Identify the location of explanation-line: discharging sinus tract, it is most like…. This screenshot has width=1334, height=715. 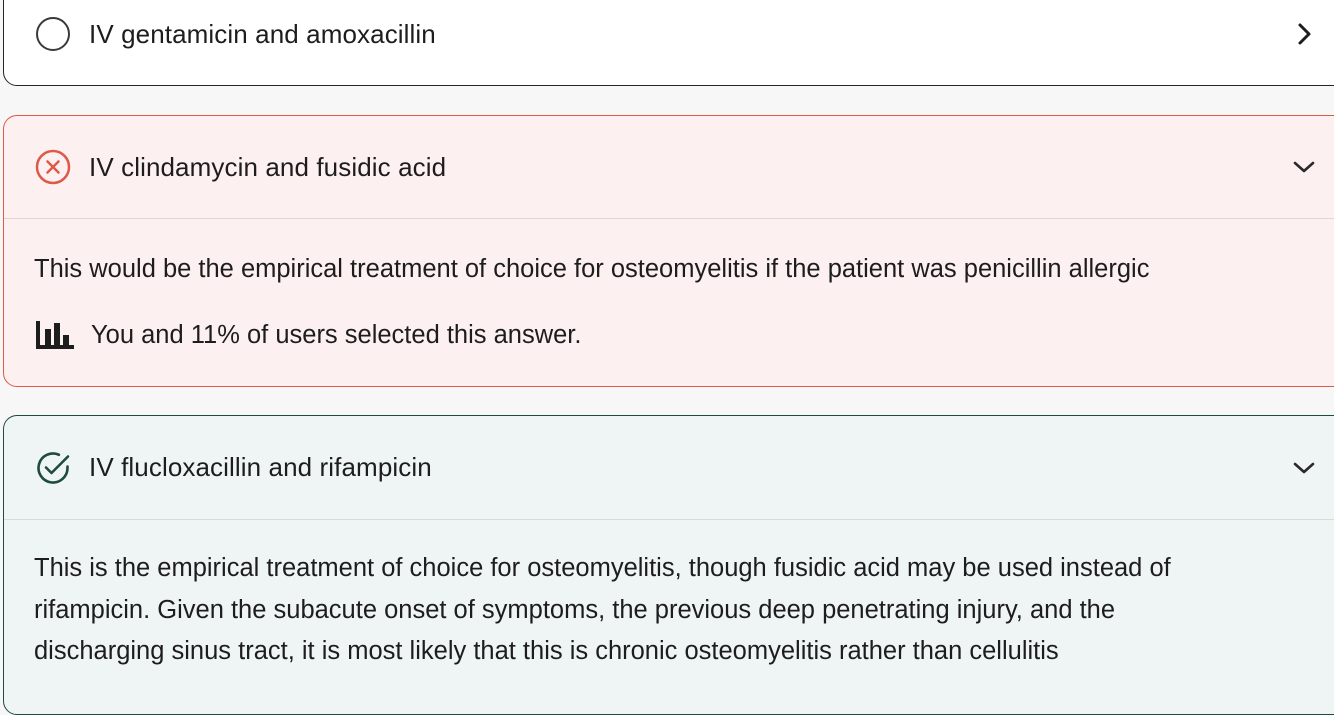
(546, 651).